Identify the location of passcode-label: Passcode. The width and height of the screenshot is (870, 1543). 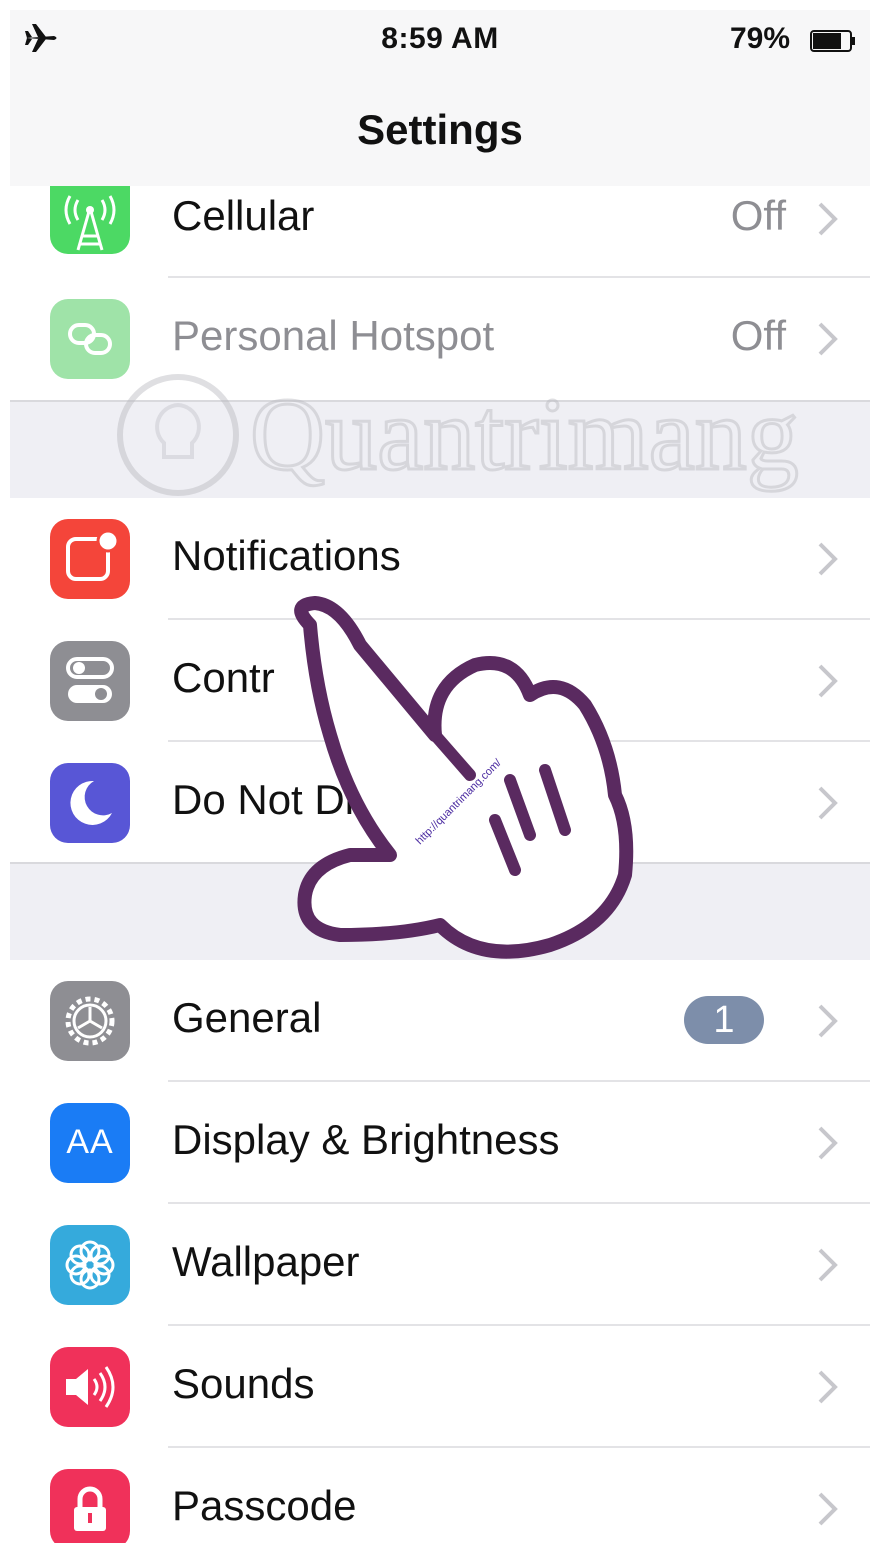
(264, 1505).